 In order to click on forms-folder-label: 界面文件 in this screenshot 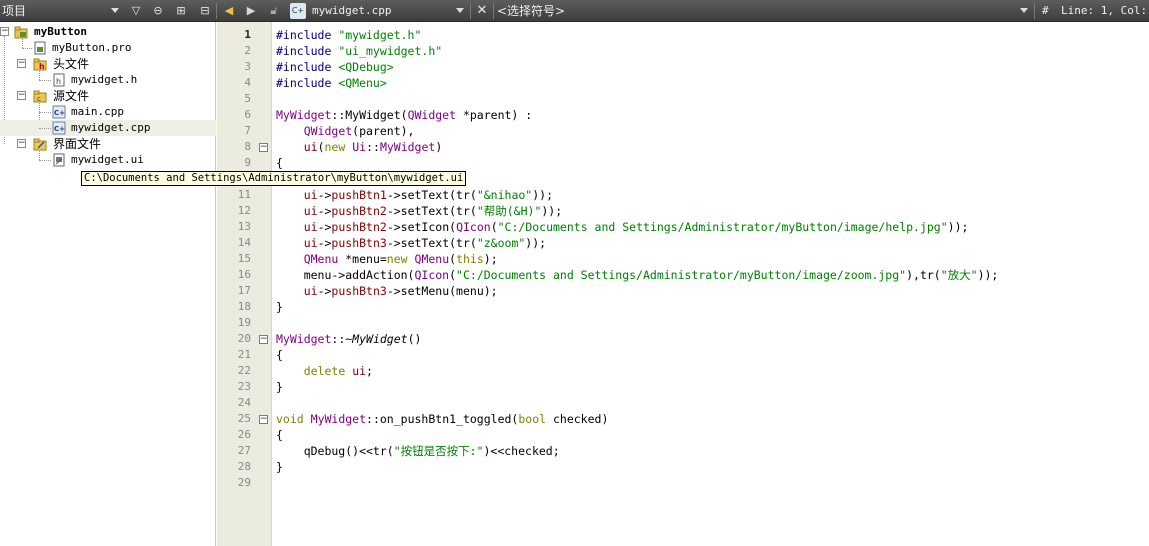, I will do `click(77, 144)`.